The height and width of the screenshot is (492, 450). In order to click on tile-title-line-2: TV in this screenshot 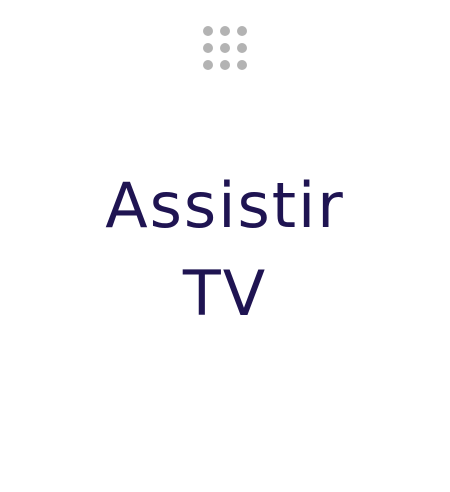, I will do `click(225, 293)`.